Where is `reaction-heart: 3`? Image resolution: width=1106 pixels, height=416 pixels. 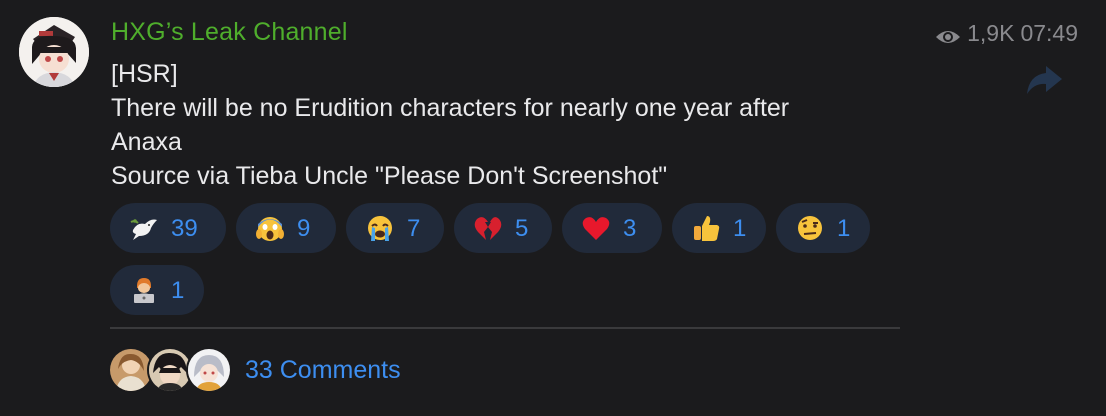 reaction-heart: 3 is located at coordinates (612, 228).